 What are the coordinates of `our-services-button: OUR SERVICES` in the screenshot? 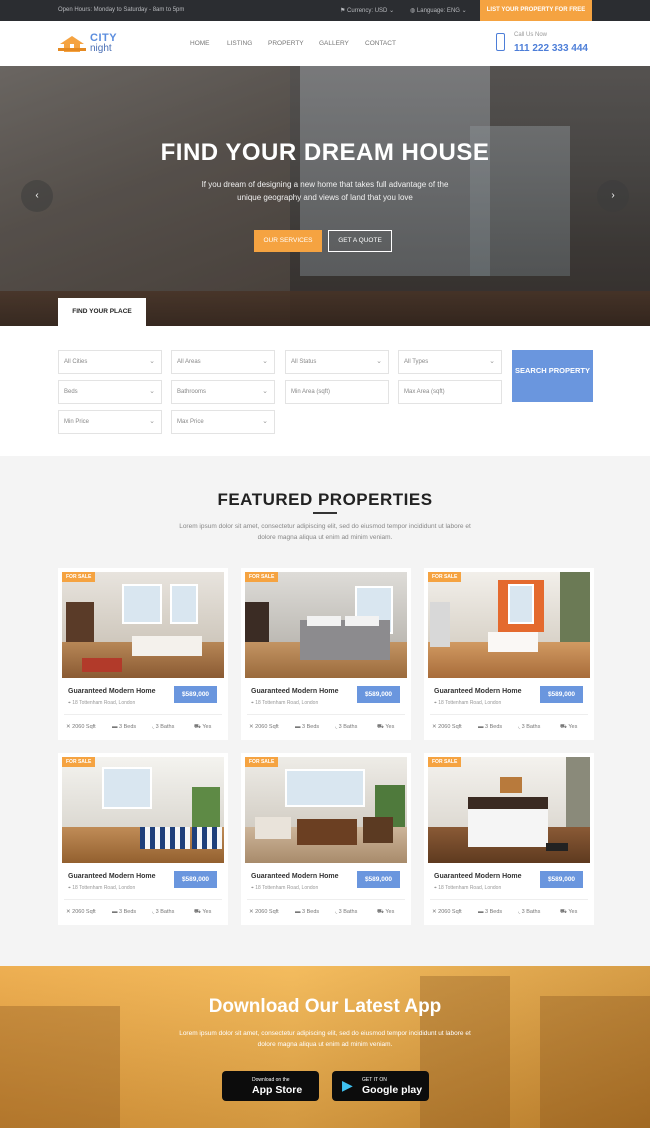 It's located at (288, 241).